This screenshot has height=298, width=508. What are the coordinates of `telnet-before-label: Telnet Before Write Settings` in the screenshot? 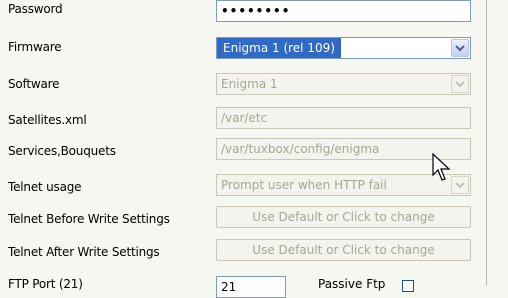 It's located at (89, 219).